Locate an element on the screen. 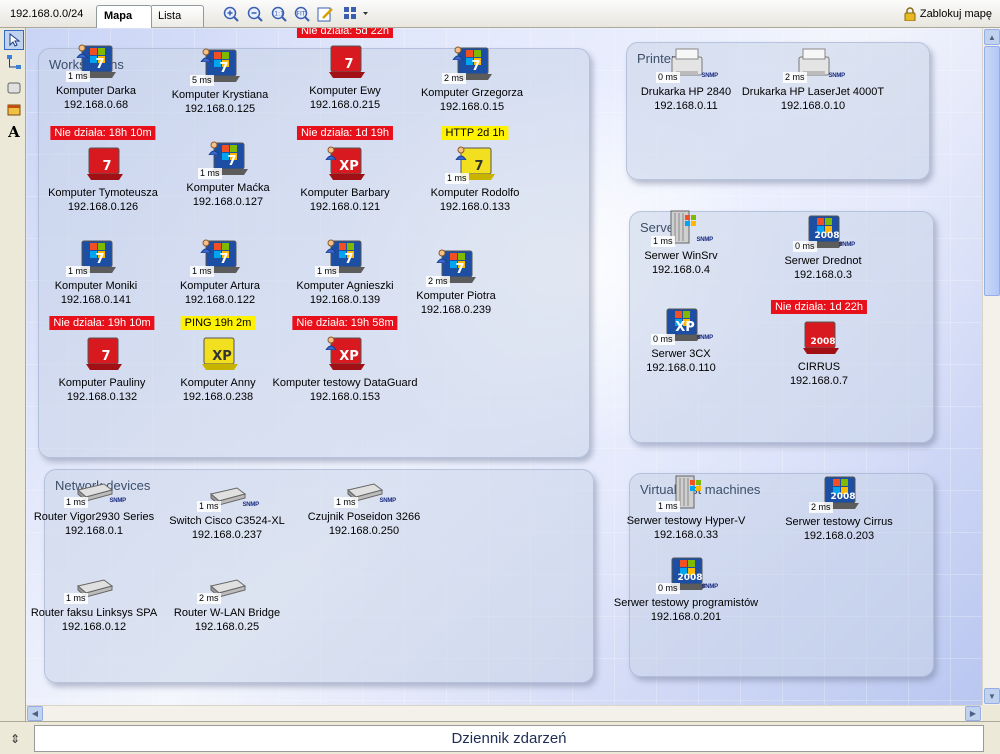 This screenshot has width=1000, height=754. device-node: 1 ms Serwer testowy Hyper-V 192.168.0.33 is located at coordinates (686, 508).